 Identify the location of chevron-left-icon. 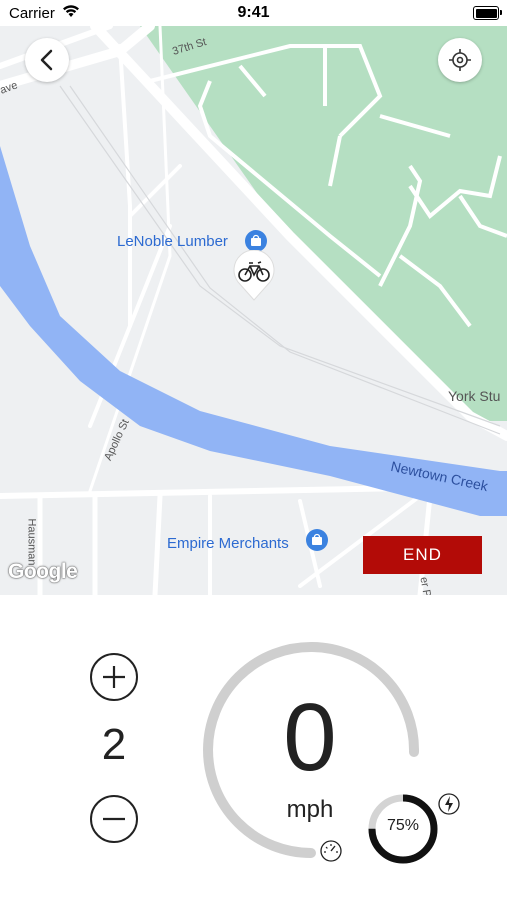
(46, 60).